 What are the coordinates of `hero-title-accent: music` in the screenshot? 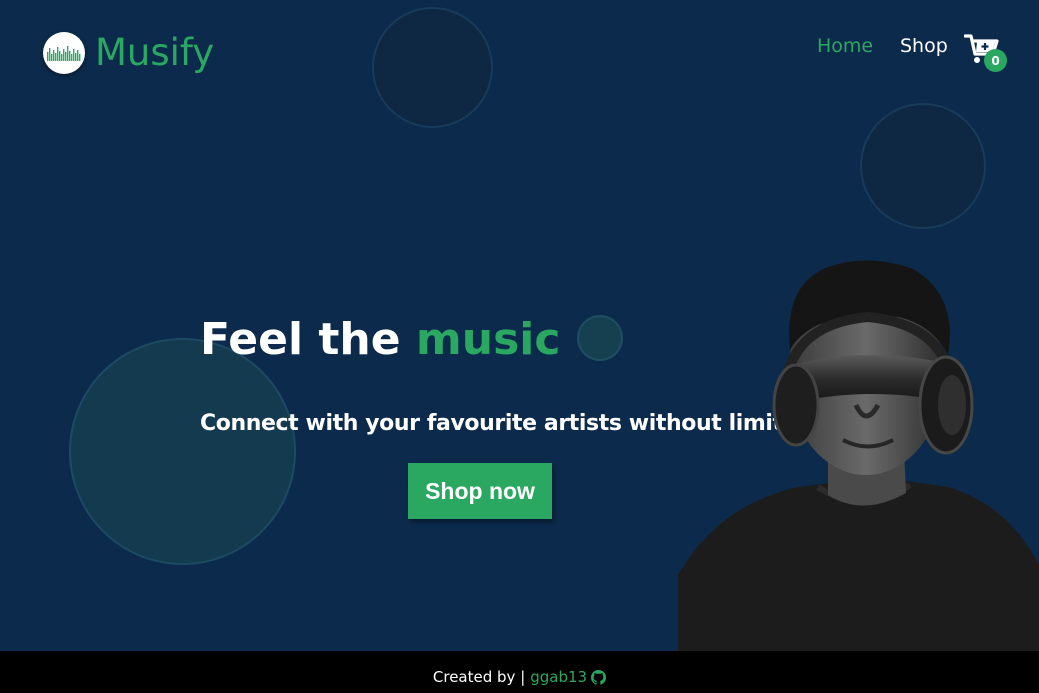 It's located at (488, 339).